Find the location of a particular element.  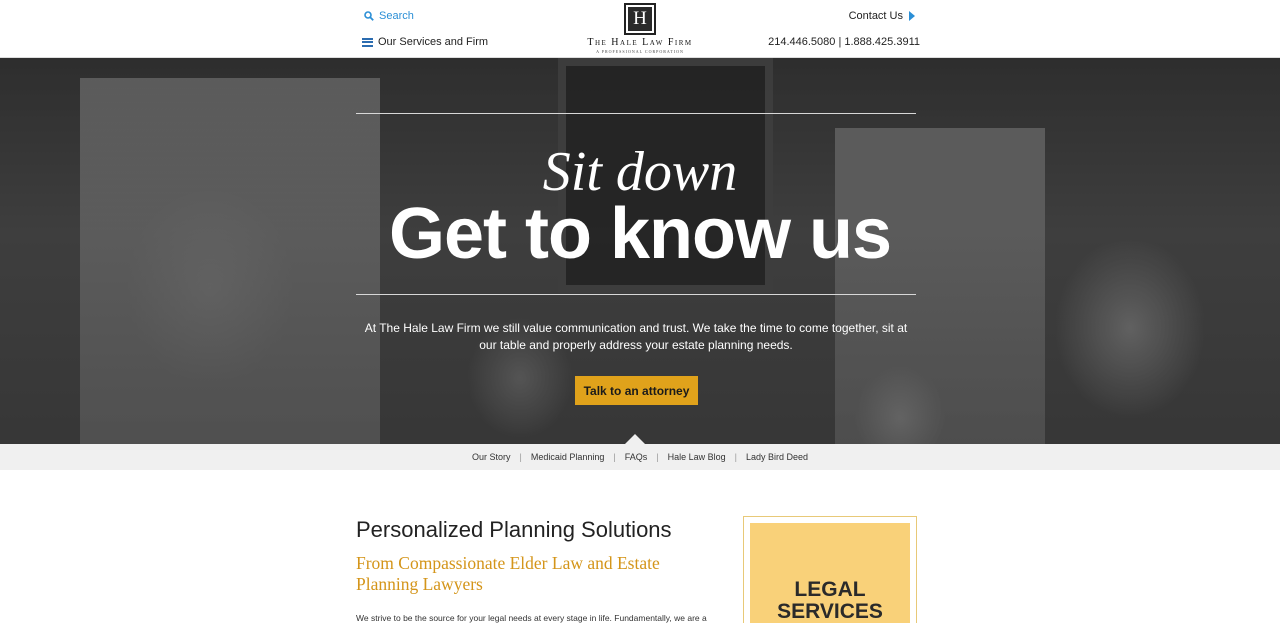

logo-mark: H is located at coordinates (640, 19).